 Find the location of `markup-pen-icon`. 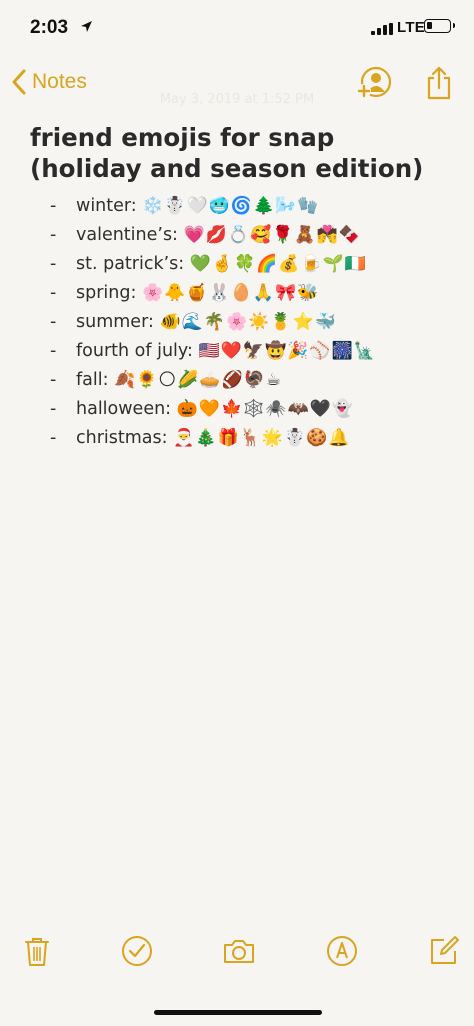

markup-pen-icon is located at coordinates (342, 951).